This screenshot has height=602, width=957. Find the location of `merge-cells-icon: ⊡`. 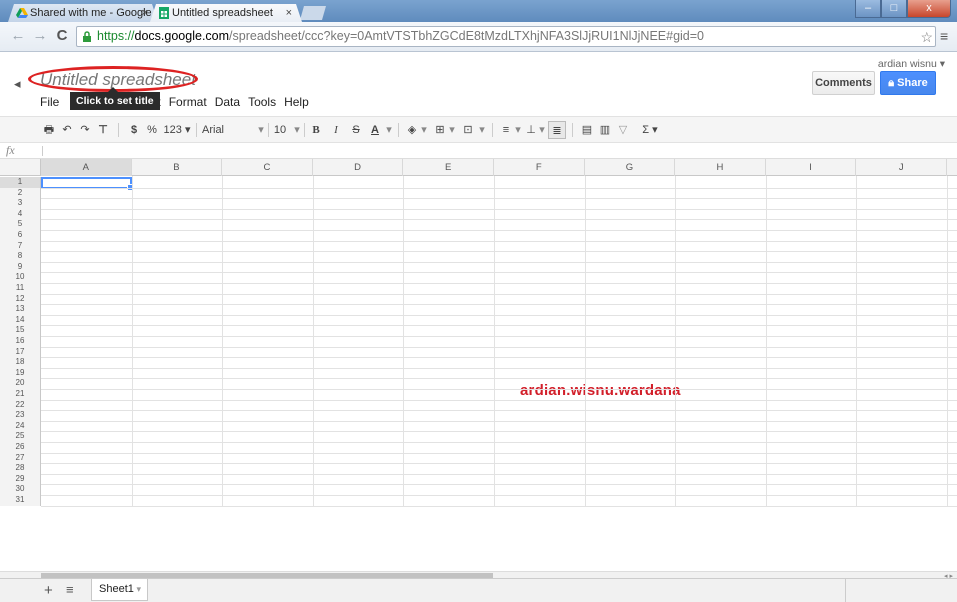

merge-cells-icon: ⊡ is located at coordinates (468, 130).